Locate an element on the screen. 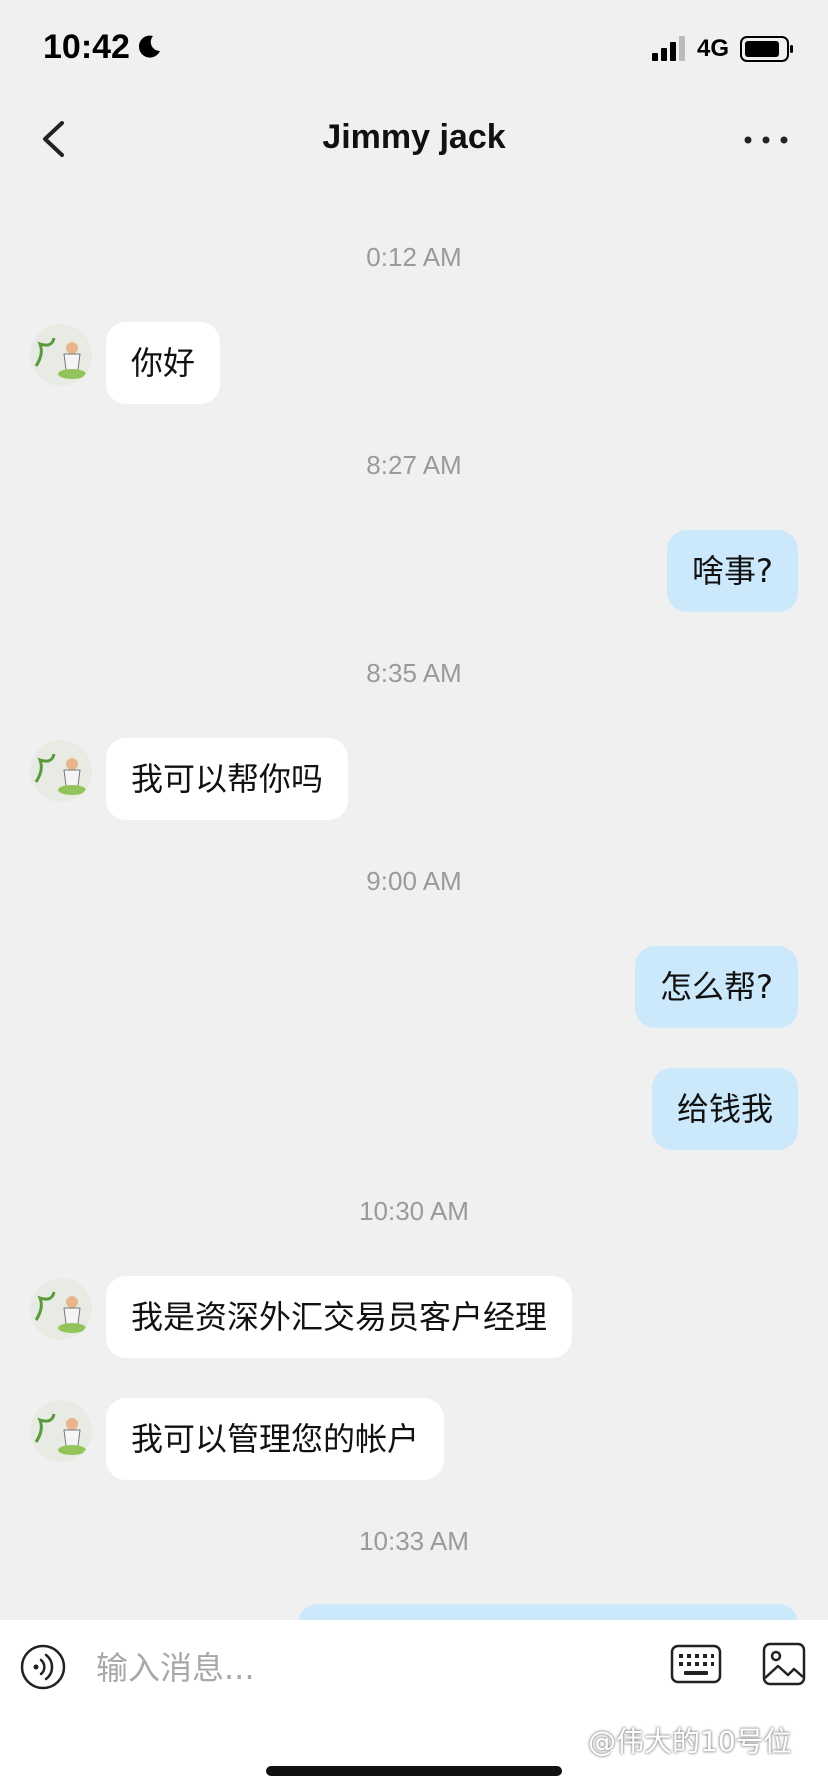 This screenshot has width=828, height=1792. network-label: 4G is located at coordinates (713, 48).